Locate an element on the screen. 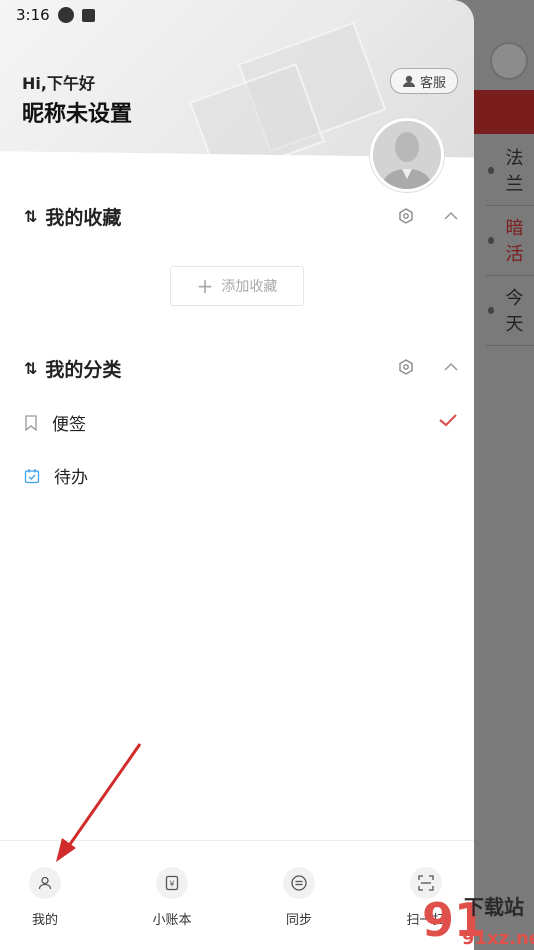 This screenshot has width=534, height=950. categories-settings-icon is located at coordinates (406, 367).